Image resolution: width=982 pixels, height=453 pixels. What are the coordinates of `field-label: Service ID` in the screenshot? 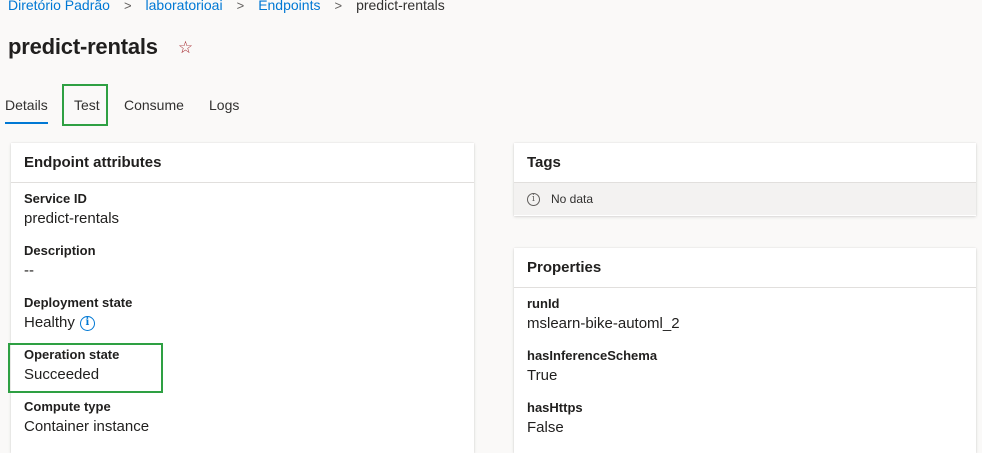 It's located at (55, 198).